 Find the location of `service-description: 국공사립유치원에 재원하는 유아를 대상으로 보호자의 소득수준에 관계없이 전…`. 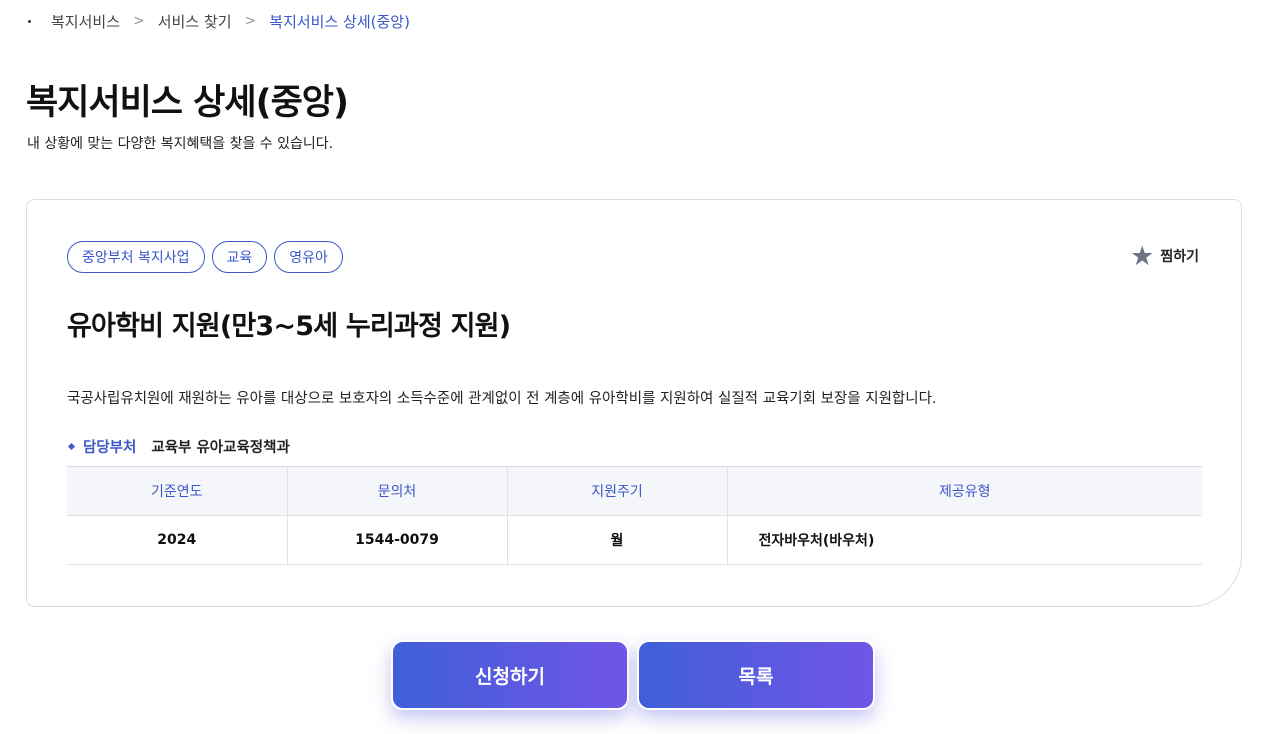

service-description: 국공사립유치원에 재원하는 유아를 대상으로 보호자의 소득수준에 관계없이 전… is located at coordinates (502, 399).